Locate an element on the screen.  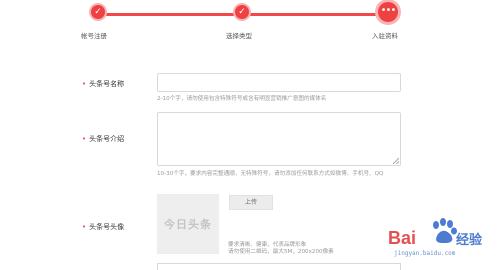
name-field-label: • 头条号名称 is located at coordinates (103, 84).